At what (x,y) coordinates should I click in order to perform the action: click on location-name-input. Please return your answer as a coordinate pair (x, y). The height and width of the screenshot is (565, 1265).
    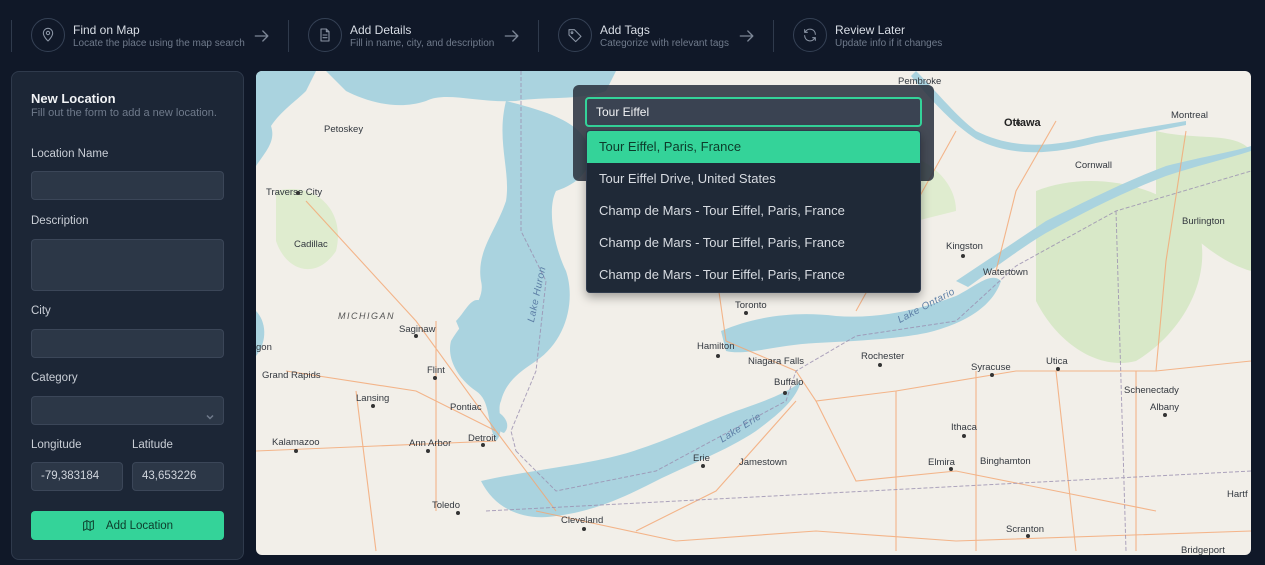
    Looking at the image, I should click on (127, 185).